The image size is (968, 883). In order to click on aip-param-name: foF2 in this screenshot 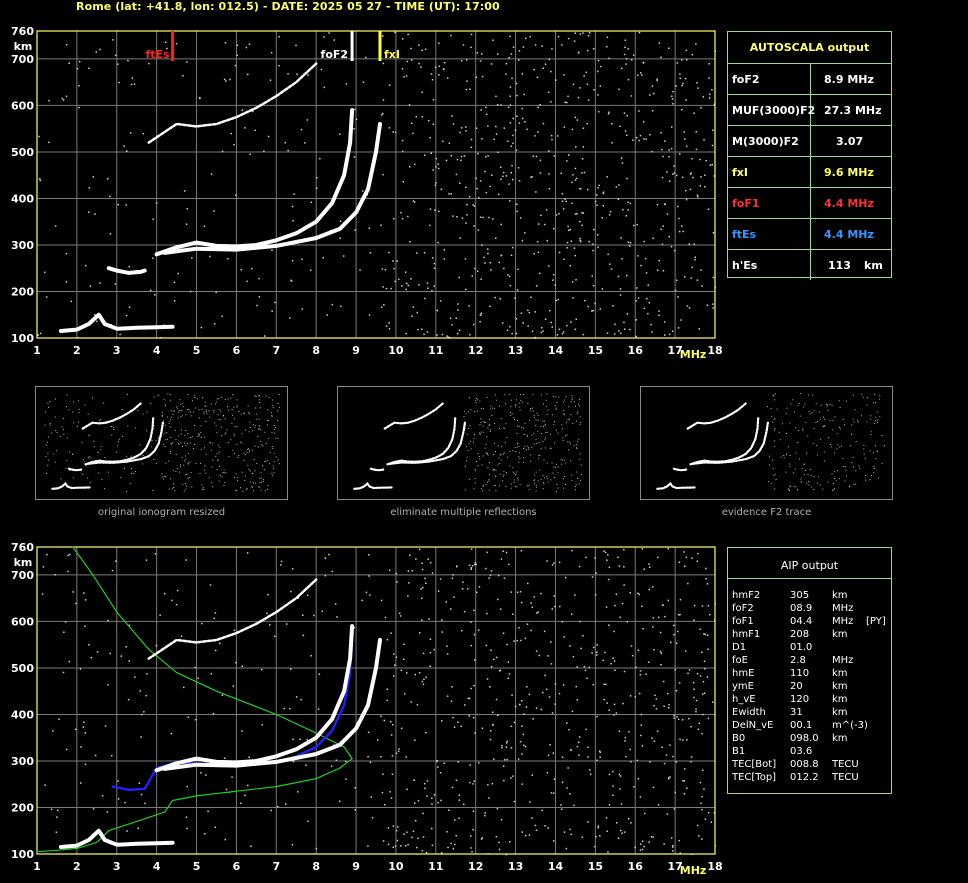, I will do `click(743, 608)`.